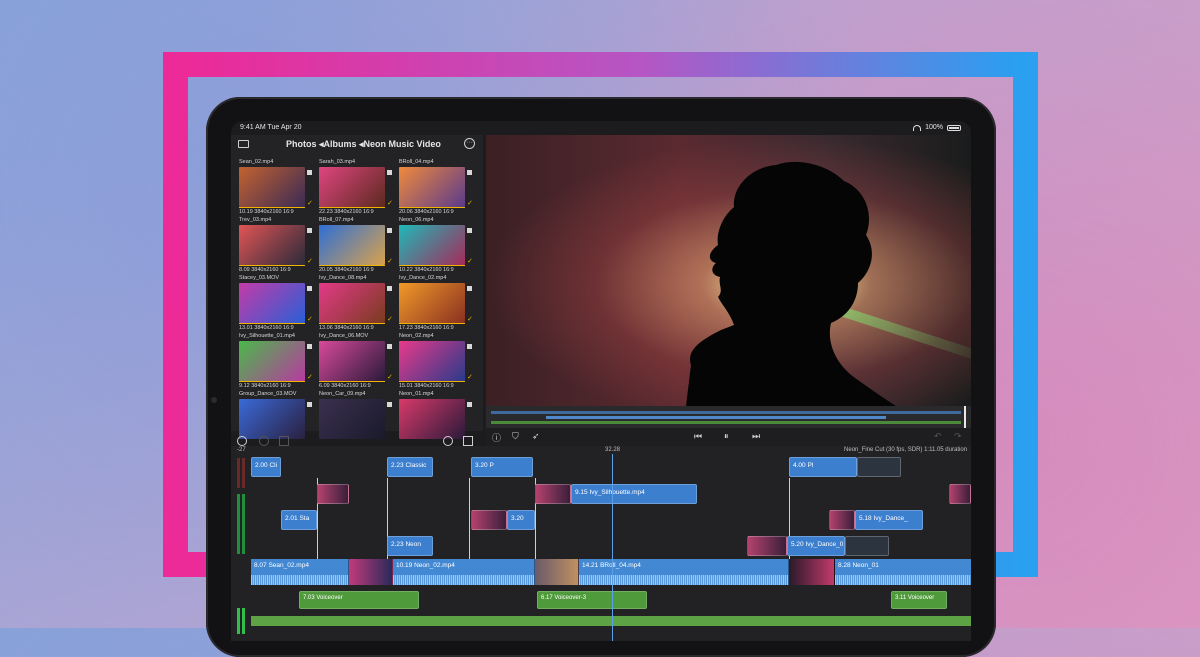  What do you see at coordinates (917, 127) in the screenshot?
I see `wifi-icon` at bounding box center [917, 127].